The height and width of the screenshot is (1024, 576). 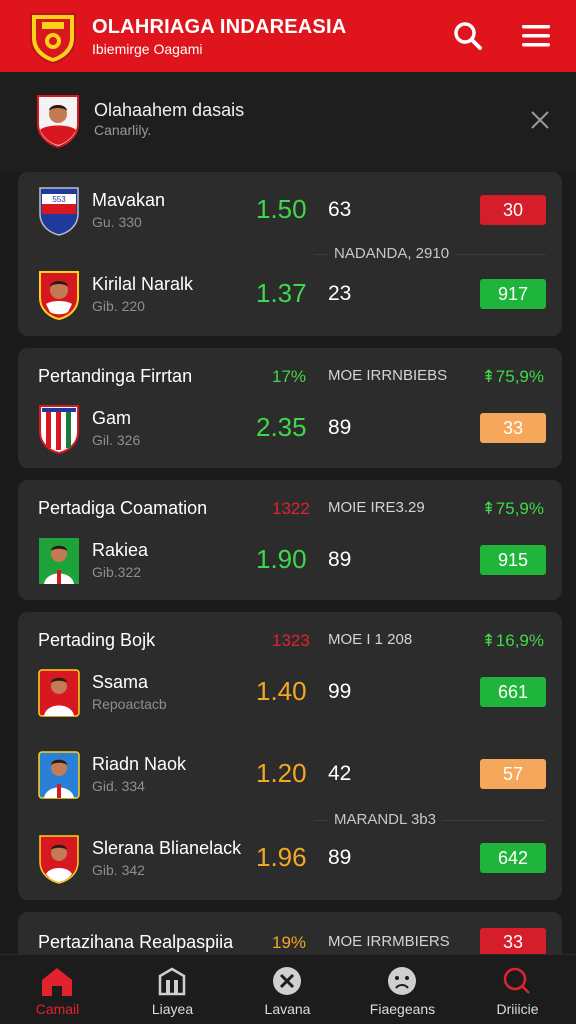 I want to click on menu-button, so click(x=536, y=36).